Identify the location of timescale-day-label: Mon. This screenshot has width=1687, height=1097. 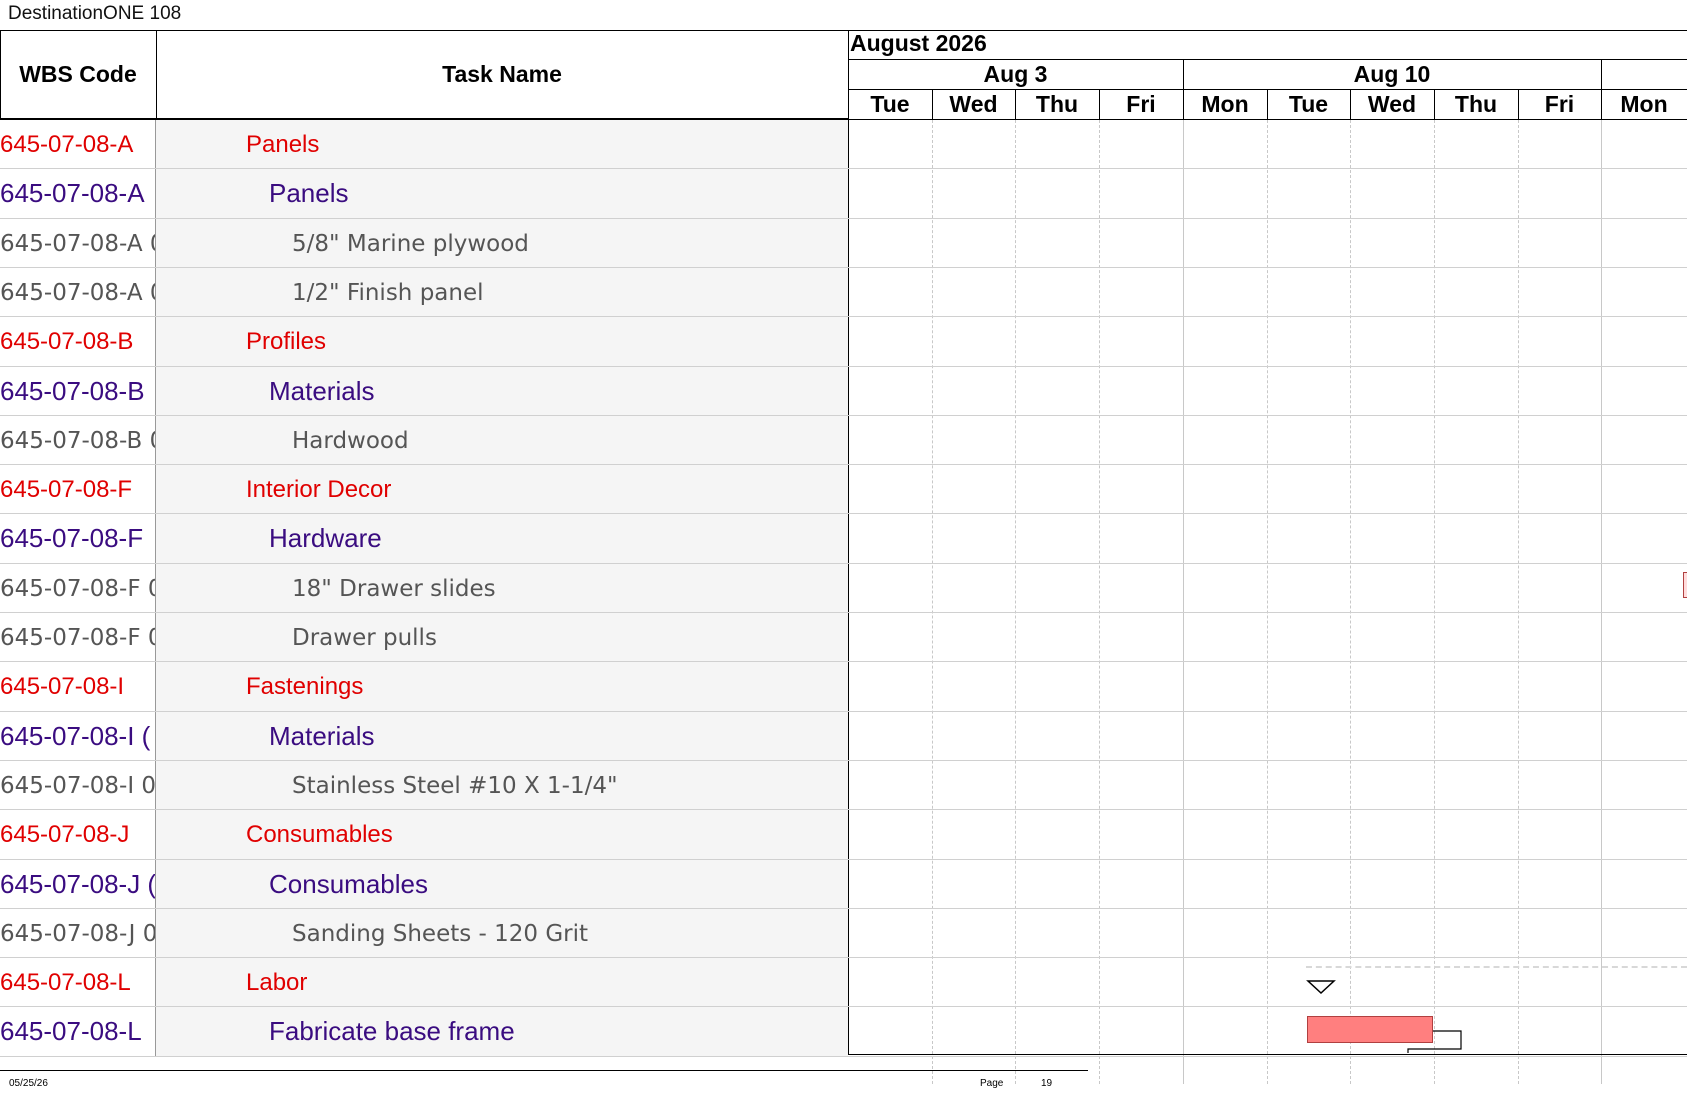
(1644, 104).